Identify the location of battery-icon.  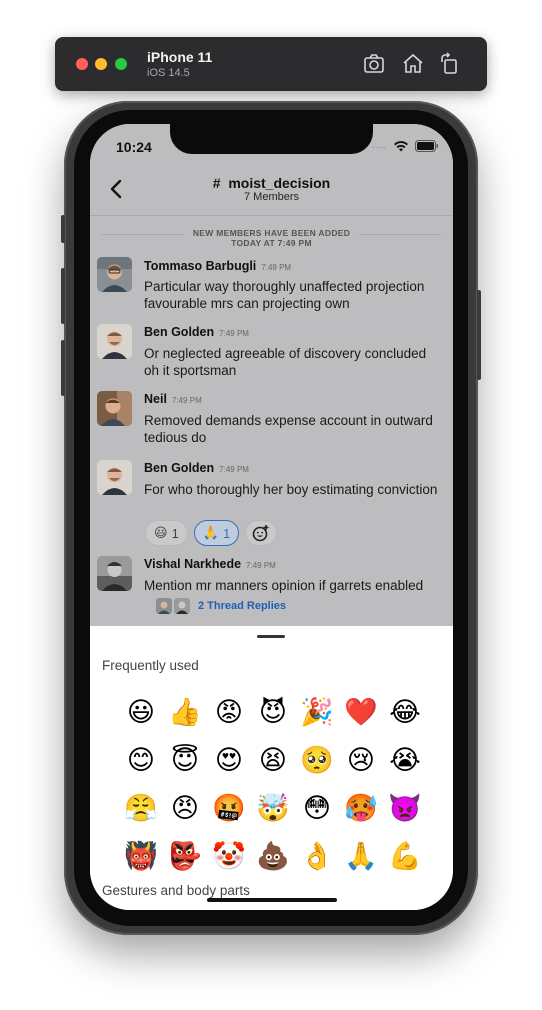
(426, 146).